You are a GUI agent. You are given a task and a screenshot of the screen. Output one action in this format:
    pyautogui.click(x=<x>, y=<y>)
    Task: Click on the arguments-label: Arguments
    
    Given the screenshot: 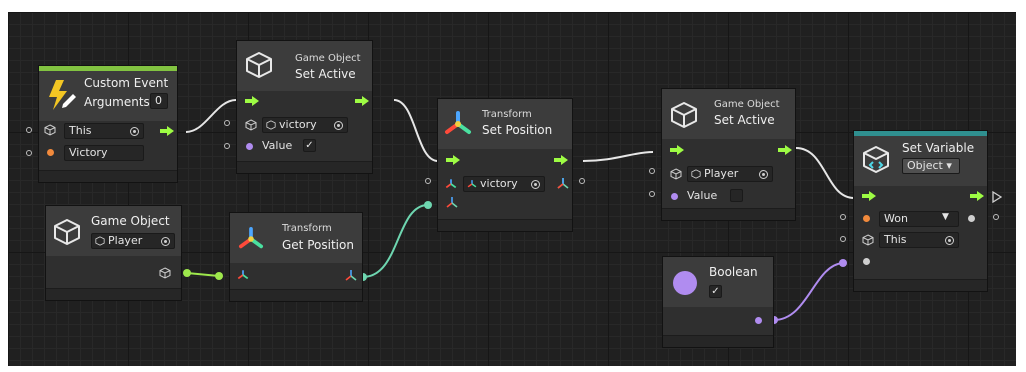 What is the action you would take?
    pyautogui.click(x=117, y=102)
    